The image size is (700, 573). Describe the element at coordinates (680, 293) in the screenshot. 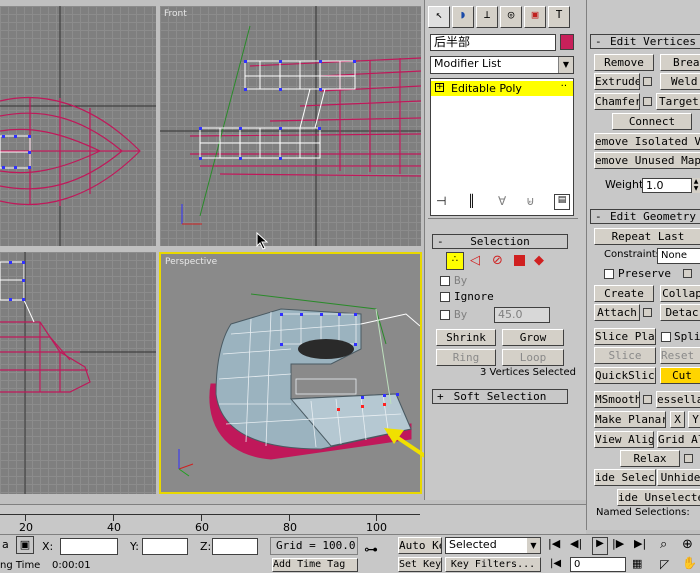

I see `collapse-button: Collap` at that location.